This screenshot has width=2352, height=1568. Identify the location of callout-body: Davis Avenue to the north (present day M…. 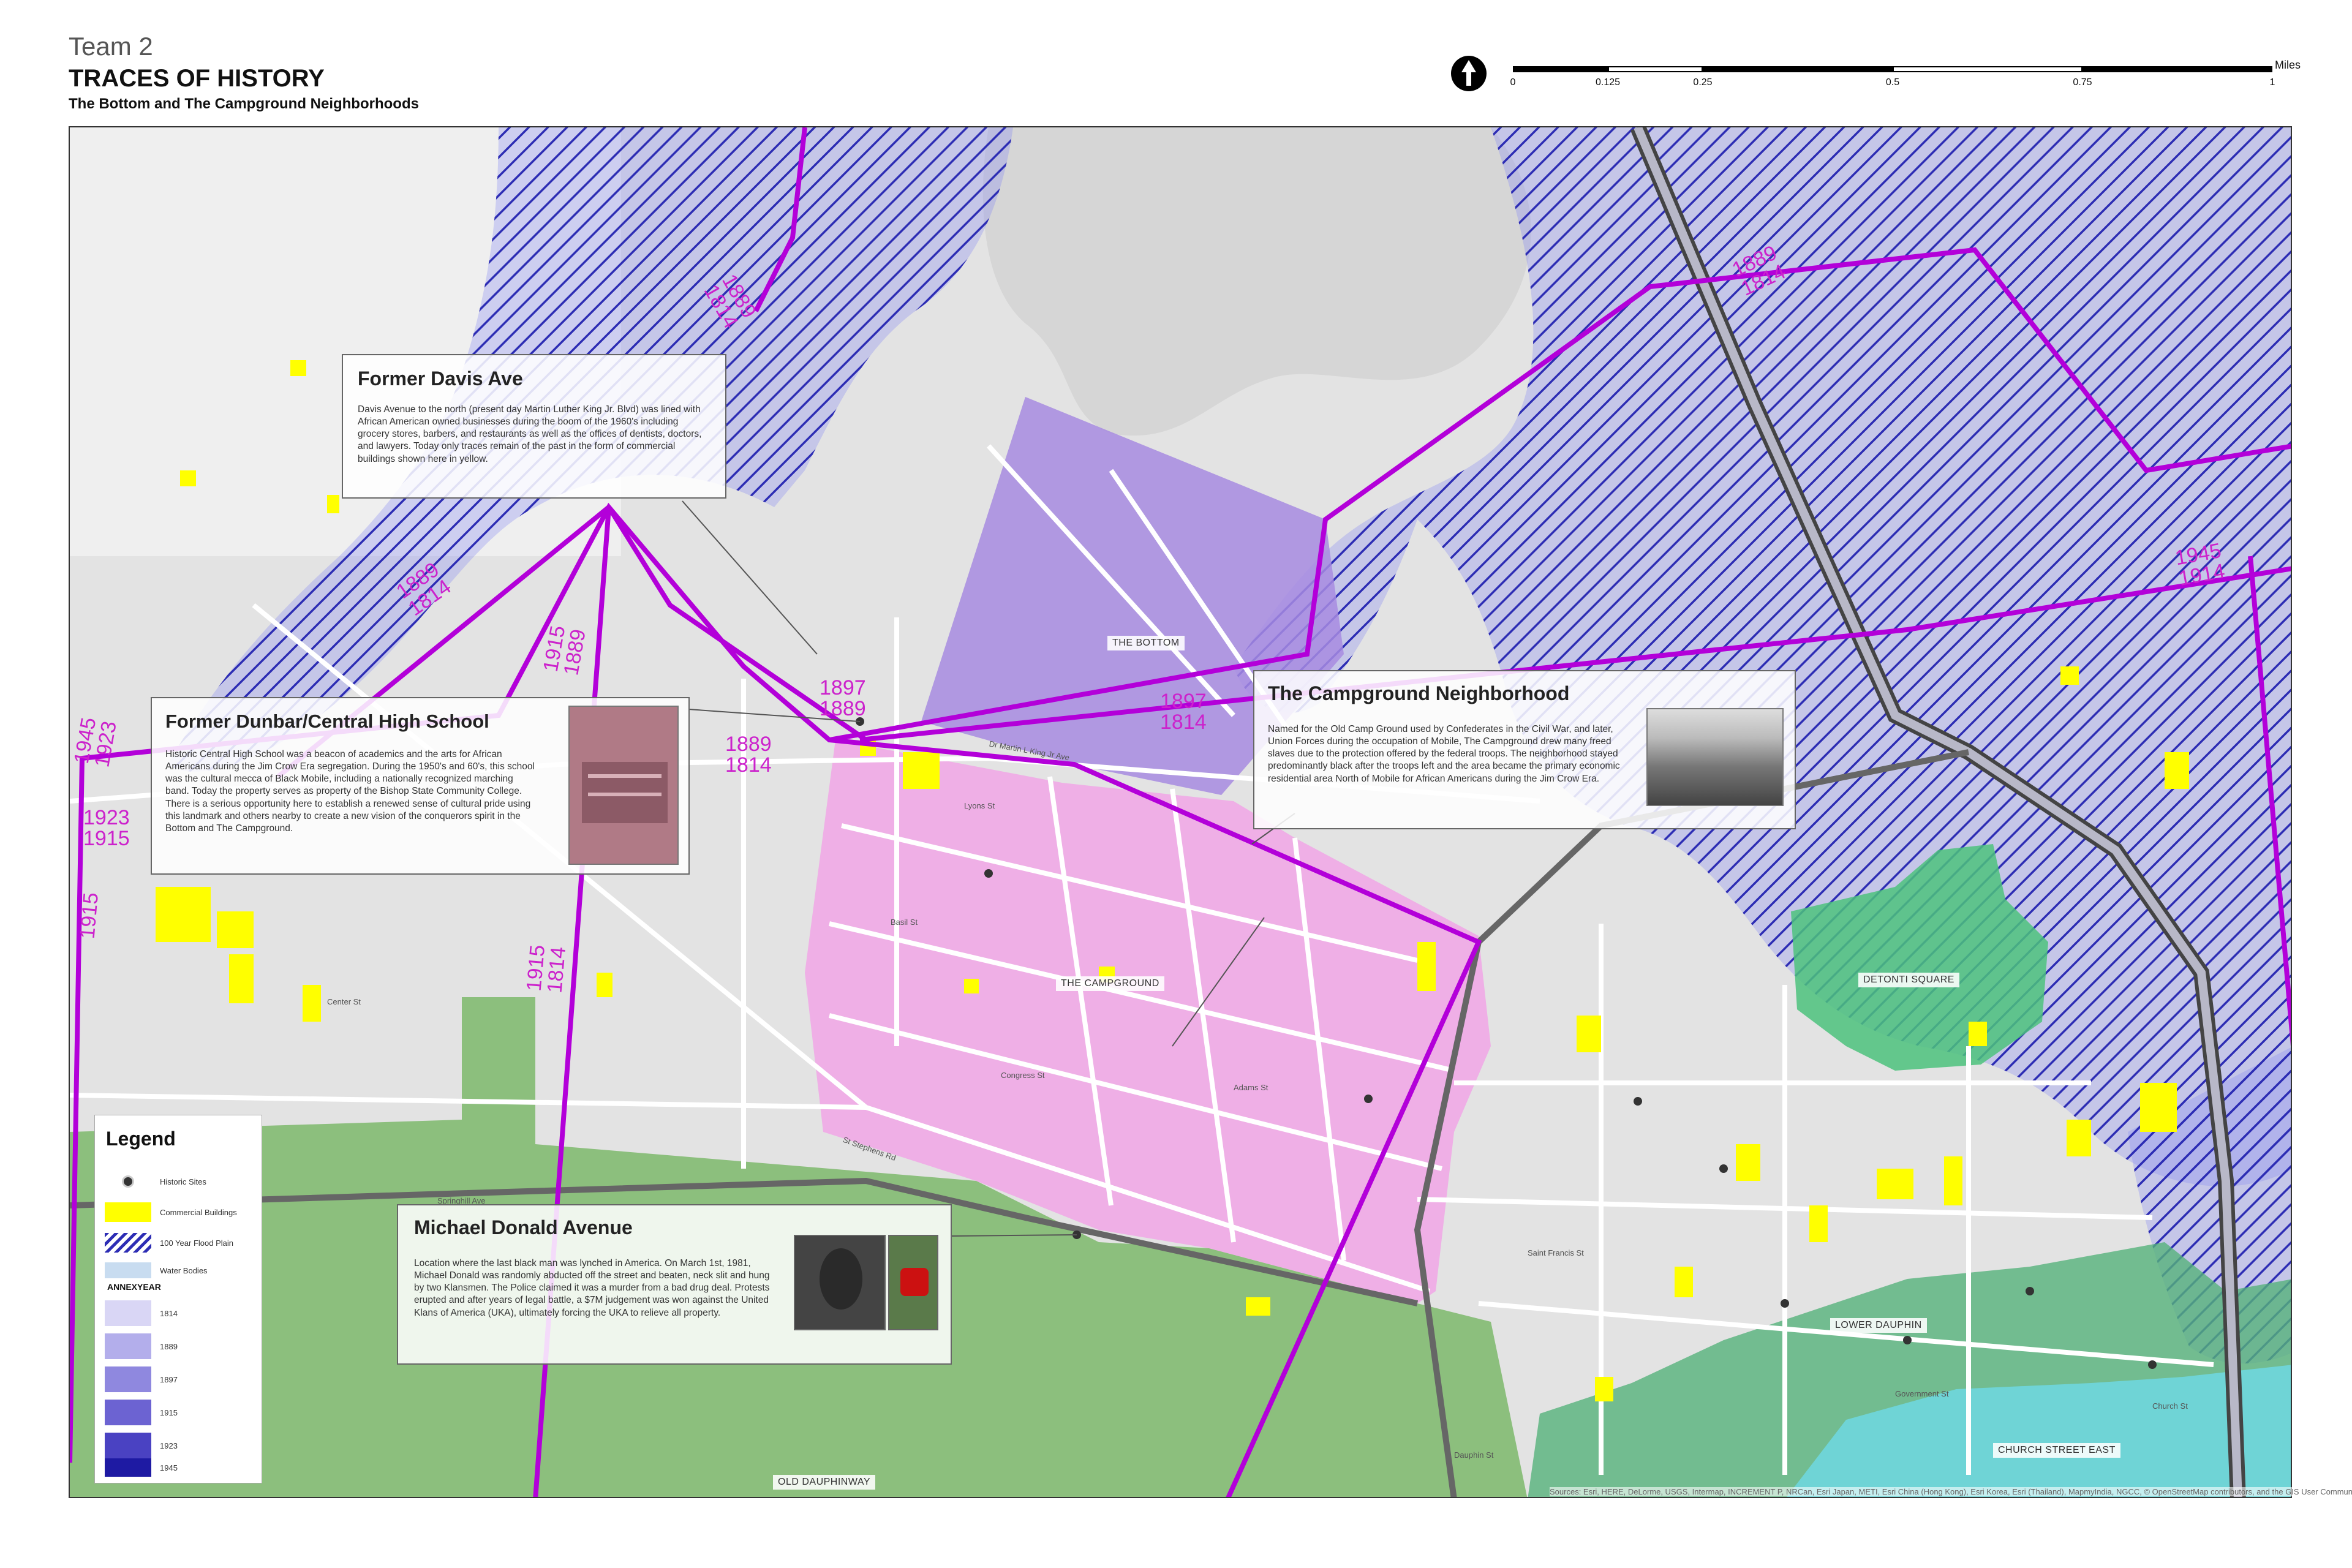
(530, 434).